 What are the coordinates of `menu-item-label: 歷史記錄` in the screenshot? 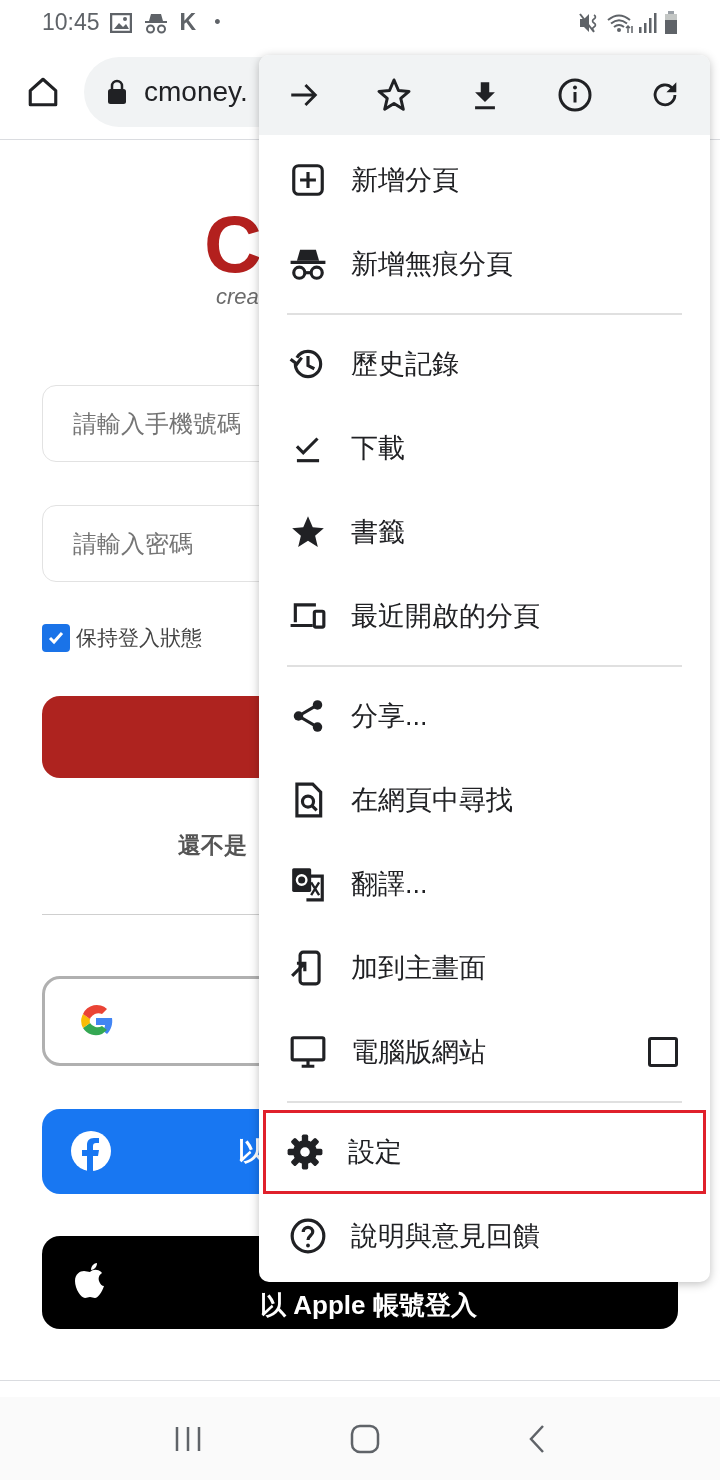 It's located at (405, 364).